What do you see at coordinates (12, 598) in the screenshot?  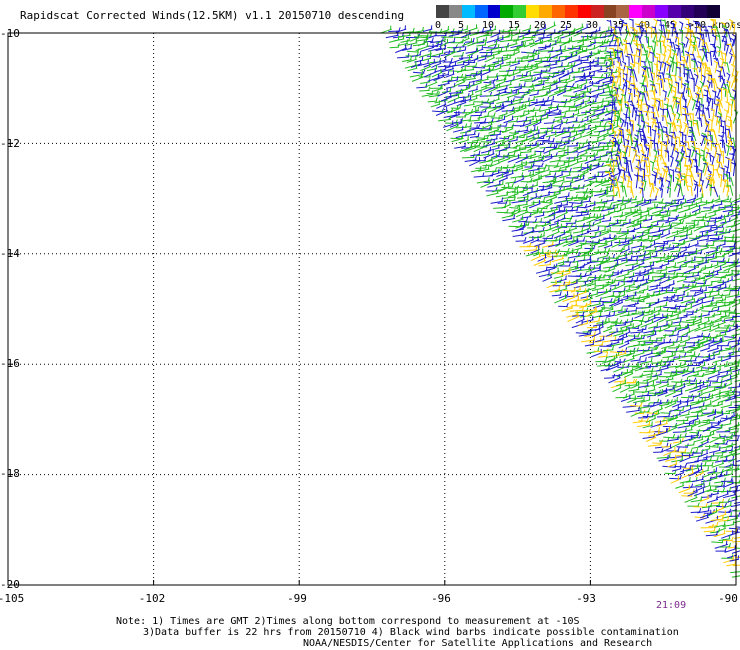 I see `x-axis-label: -105` at bounding box center [12, 598].